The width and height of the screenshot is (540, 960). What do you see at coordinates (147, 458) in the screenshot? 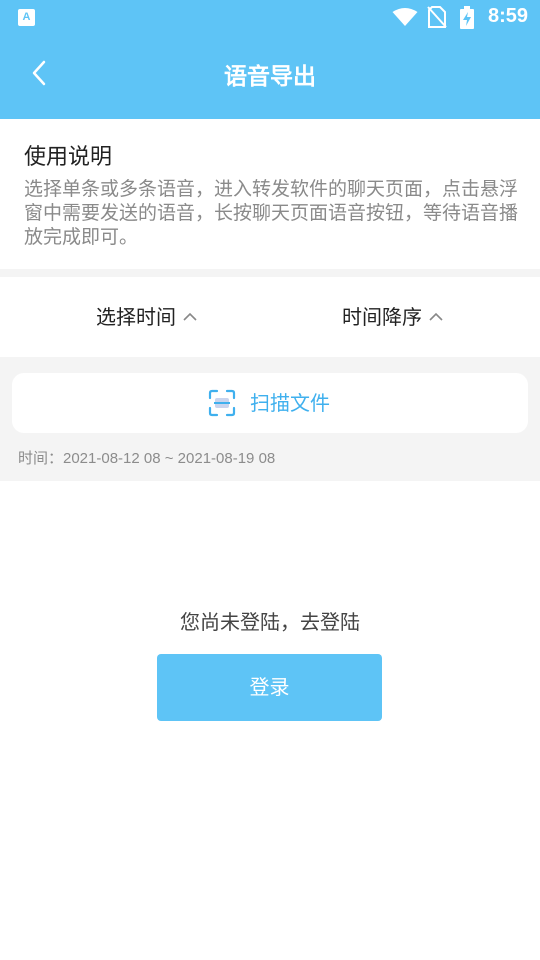
I see `time-range-text: 时间：2021-08-12 08 ~ 2021-08-19 08` at bounding box center [147, 458].